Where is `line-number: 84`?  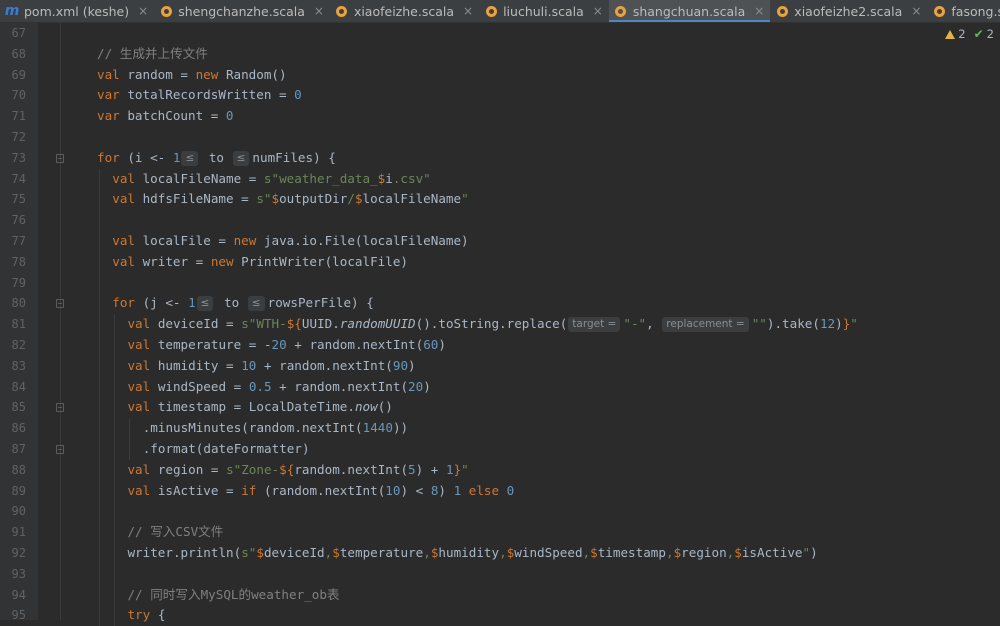
line-number: 84 is located at coordinates (18, 386).